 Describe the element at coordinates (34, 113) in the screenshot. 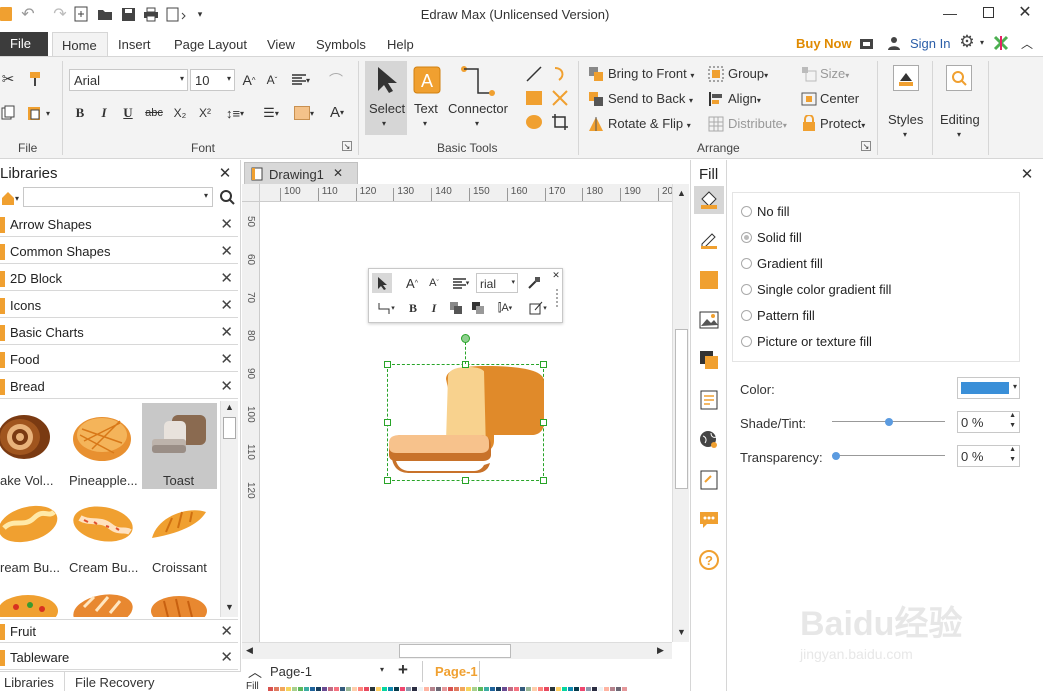

I see `paste-icon` at that location.